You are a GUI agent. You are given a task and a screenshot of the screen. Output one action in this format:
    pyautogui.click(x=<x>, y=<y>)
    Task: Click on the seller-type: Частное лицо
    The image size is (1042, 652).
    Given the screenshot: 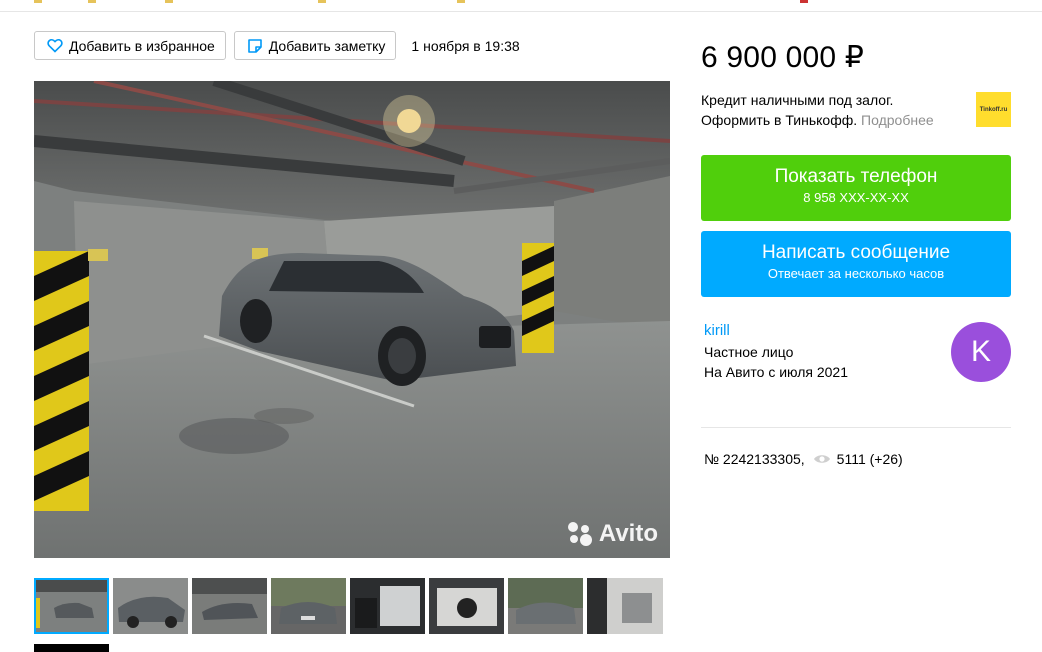 What is the action you would take?
    pyautogui.click(x=749, y=352)
    